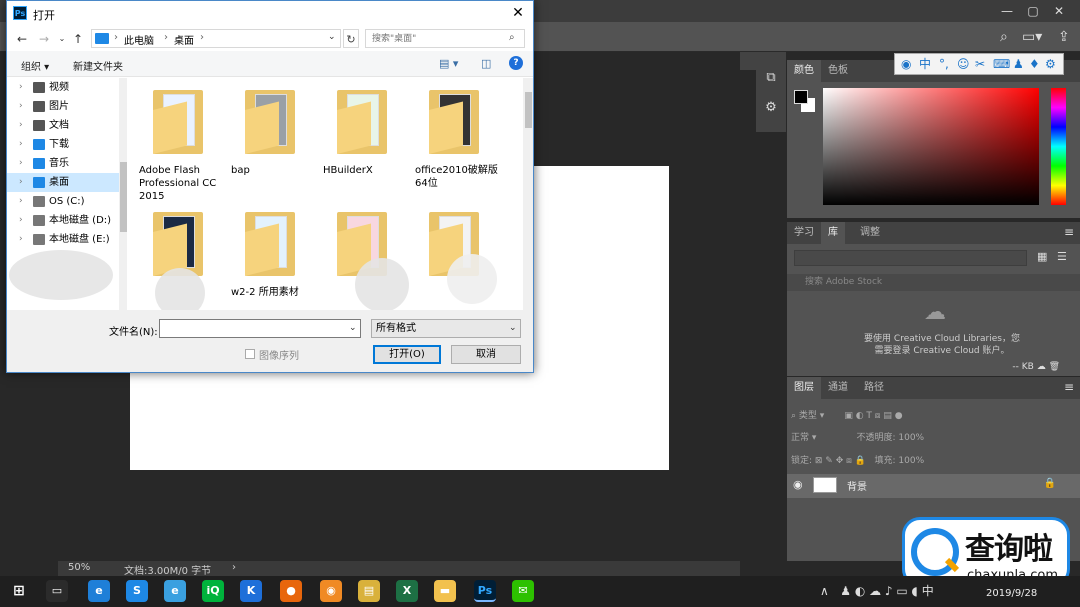  I want to click on taskbar-app-ie: e, so click(99, 591).